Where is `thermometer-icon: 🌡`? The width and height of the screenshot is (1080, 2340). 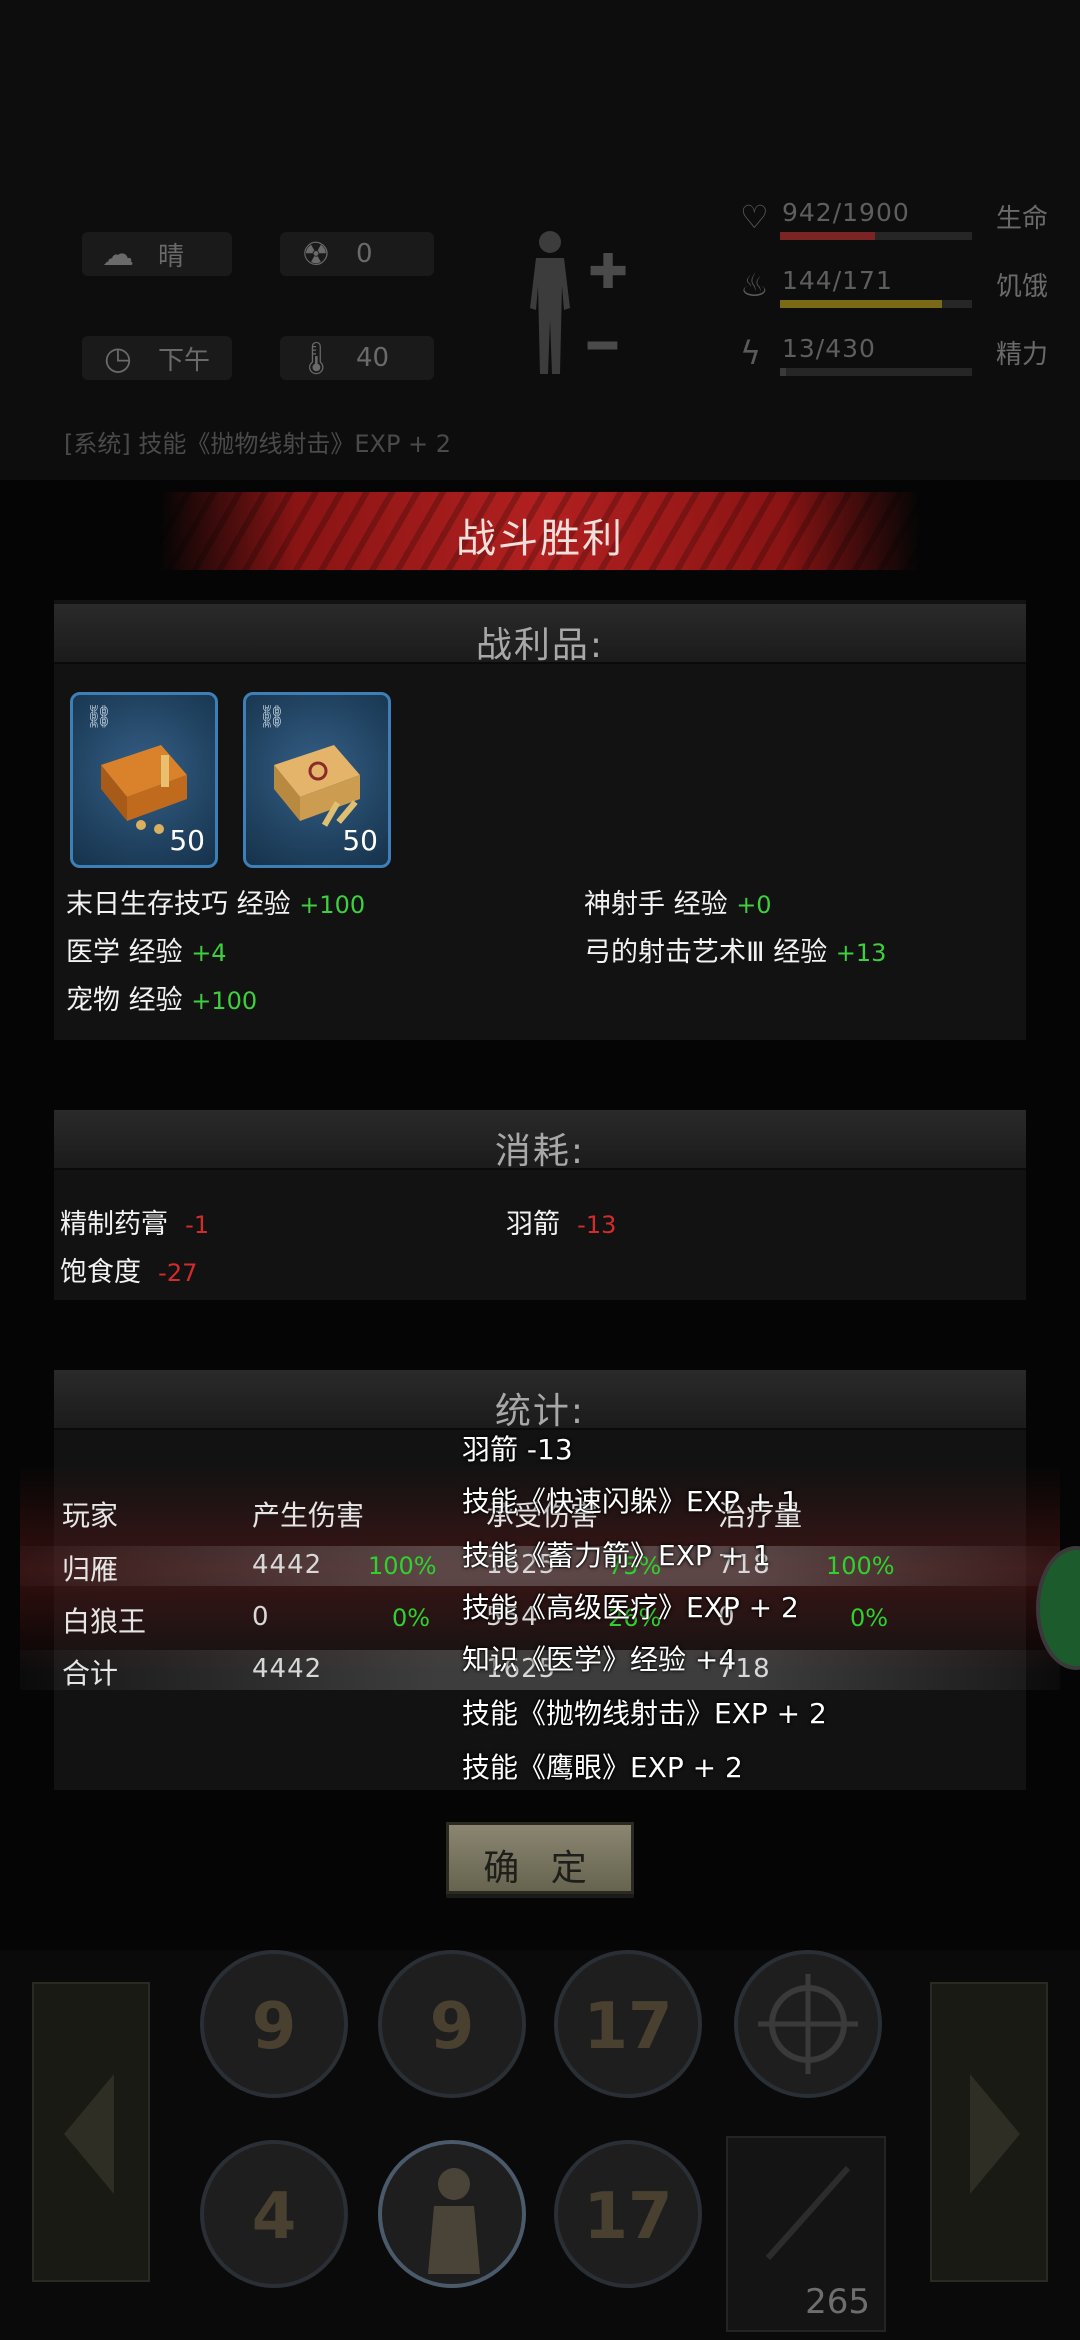
thermometer-icon: 🌡 is located at coordinates (316, 358).